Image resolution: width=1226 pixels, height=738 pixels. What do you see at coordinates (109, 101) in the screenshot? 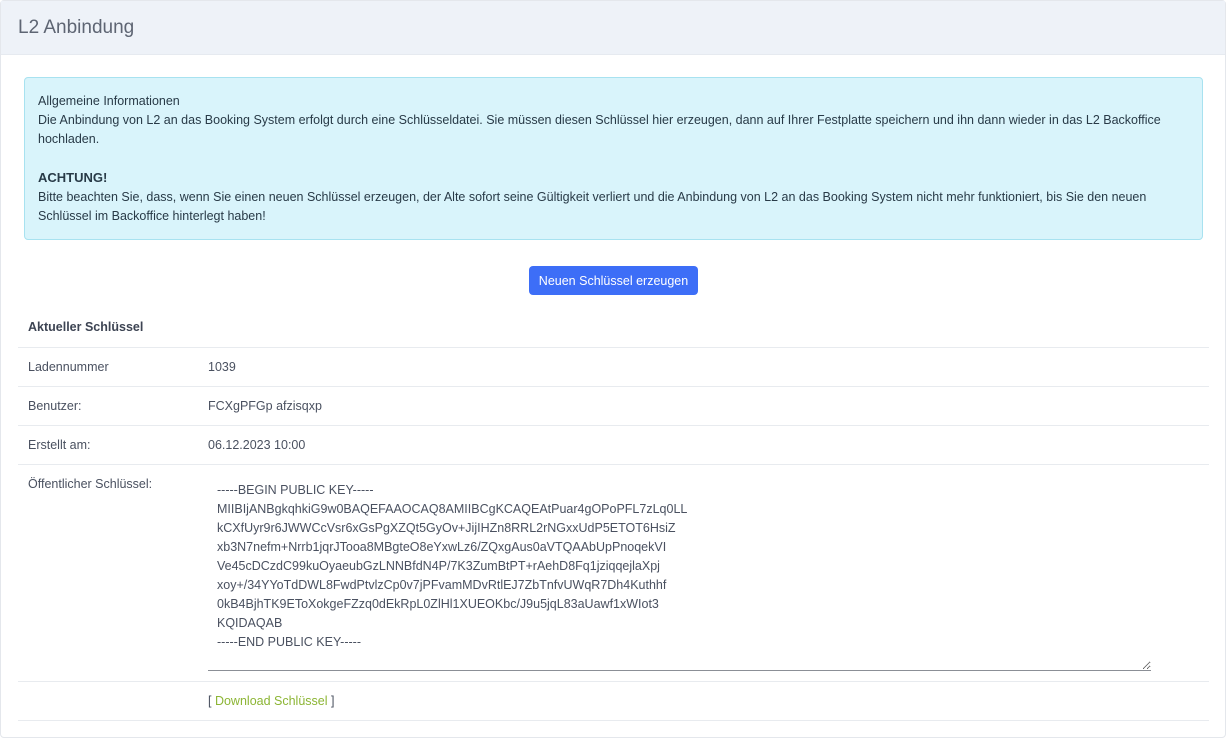
I see `alert-heading: Allgemeine Informationen` at bounding box center [109, 101].